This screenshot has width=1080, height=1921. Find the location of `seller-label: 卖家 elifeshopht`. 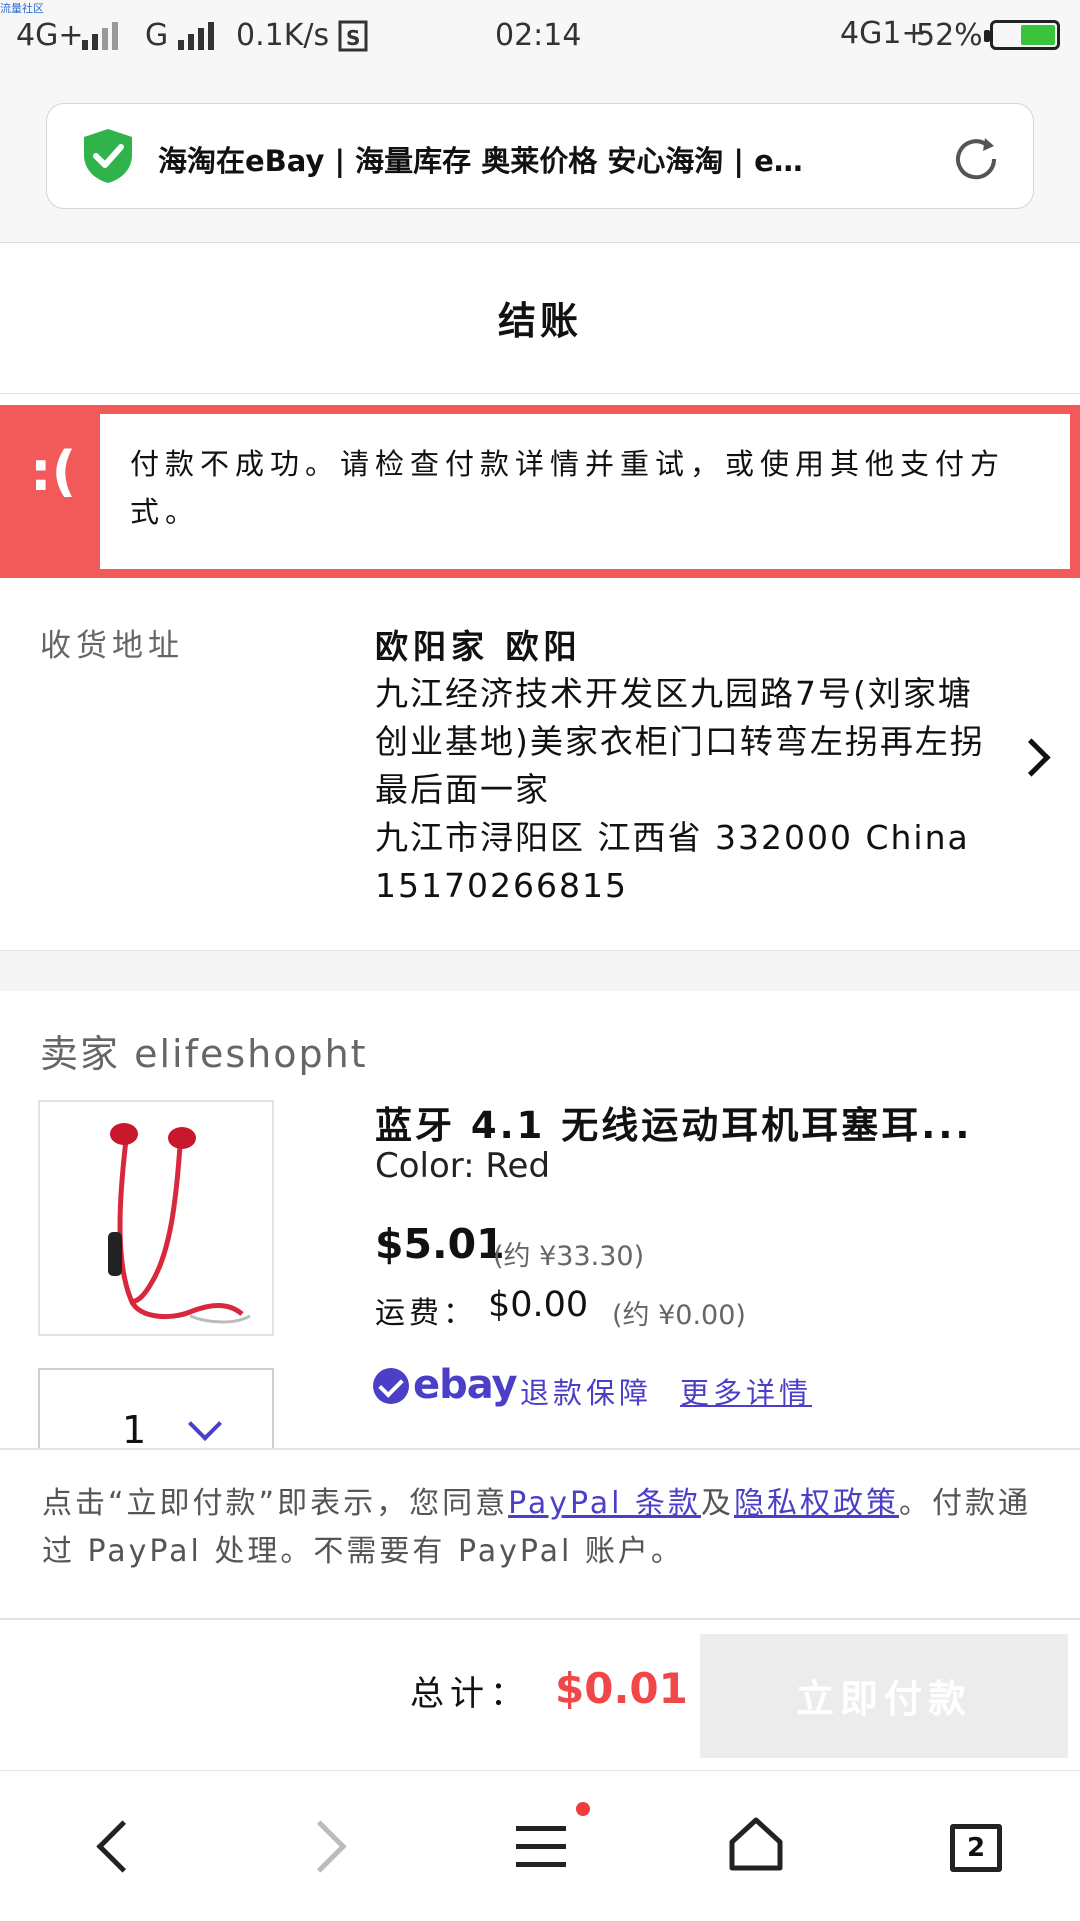

seller-label: 卖家 elifeshopht is located at coordinates (204, 1054).